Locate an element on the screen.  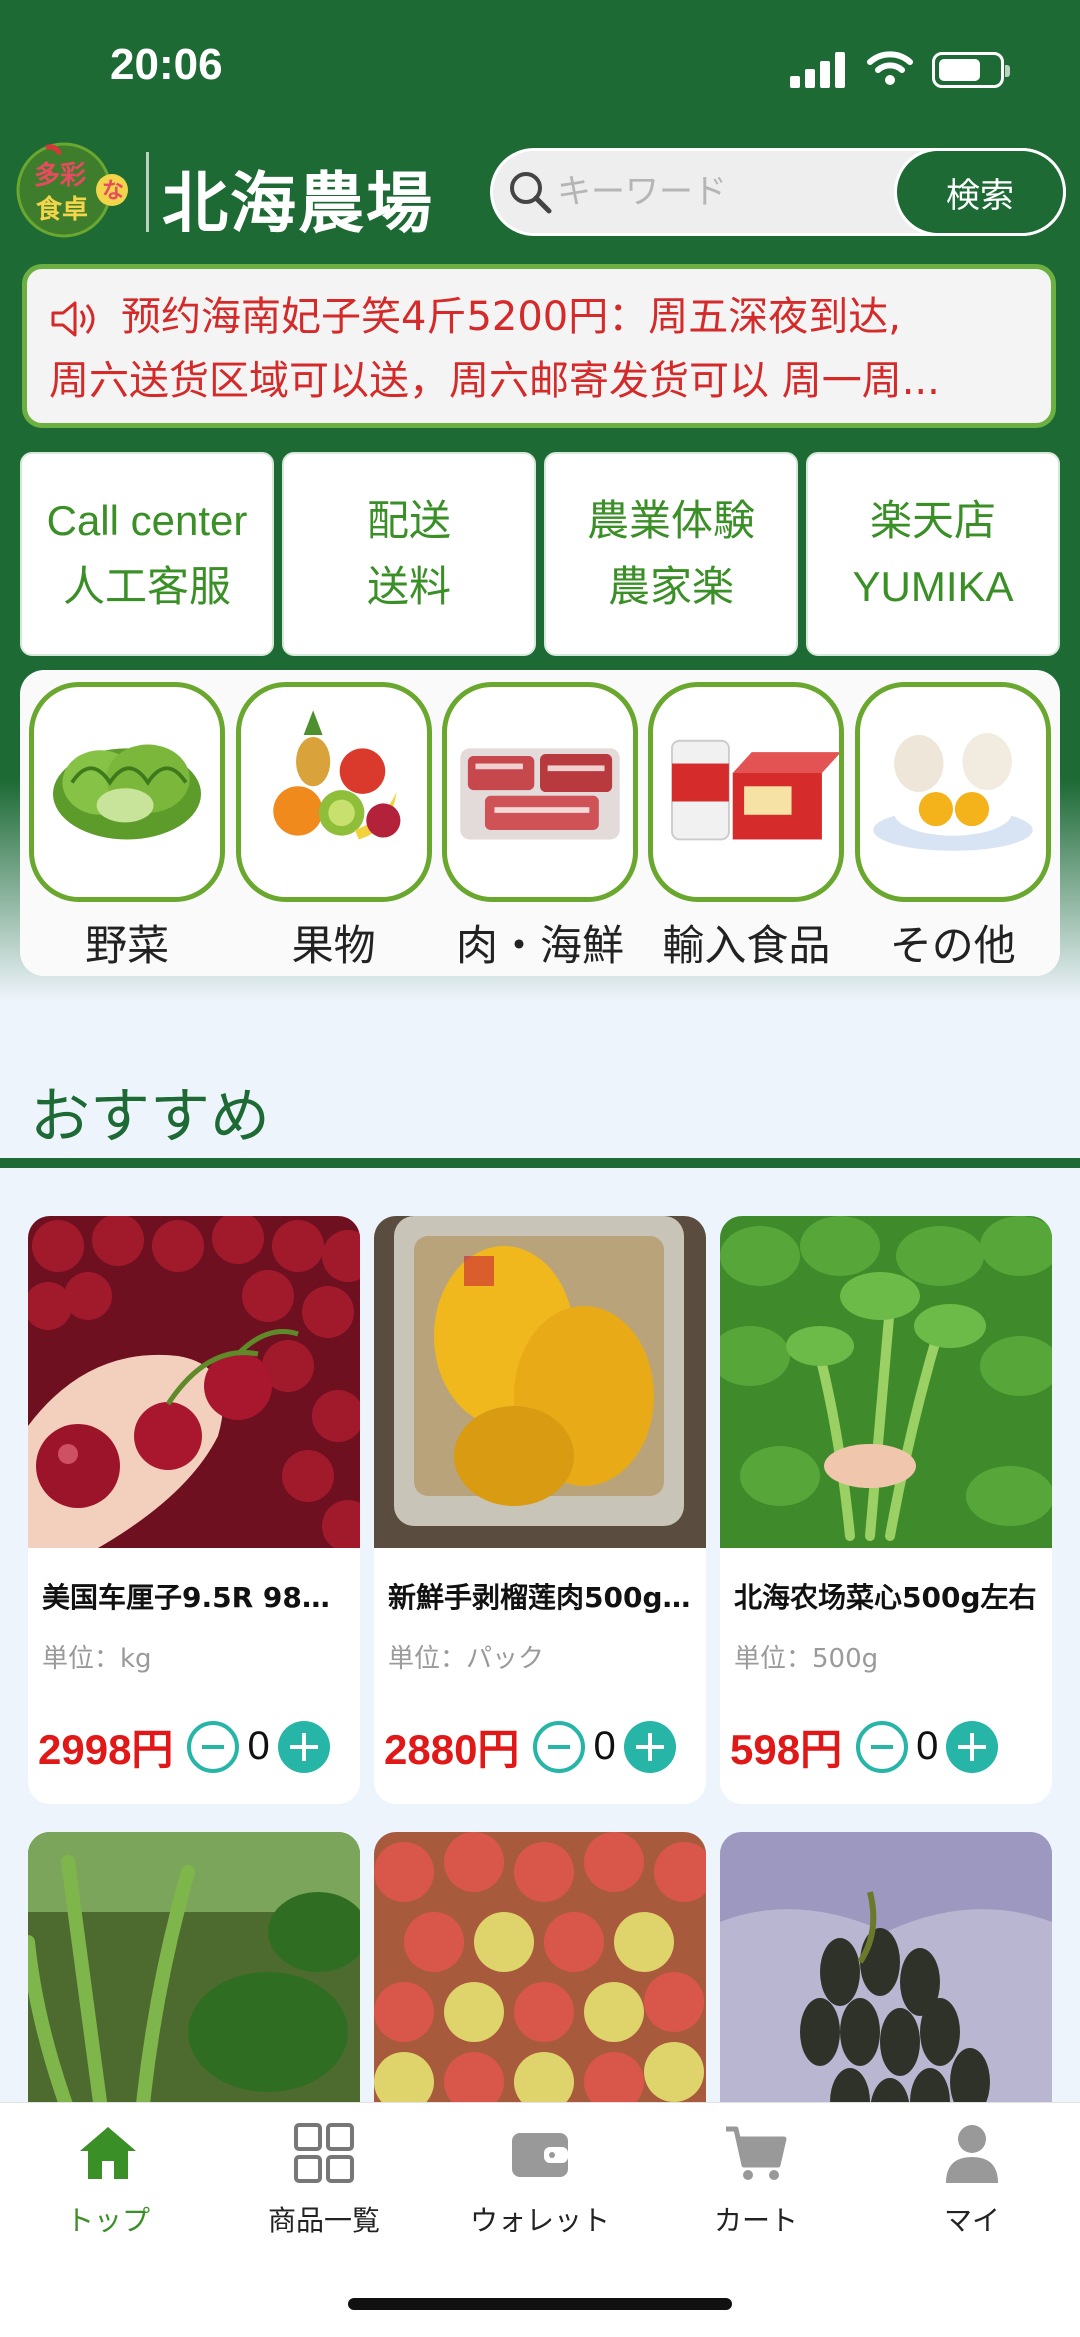
search-input is located at coordinates (707, 192).